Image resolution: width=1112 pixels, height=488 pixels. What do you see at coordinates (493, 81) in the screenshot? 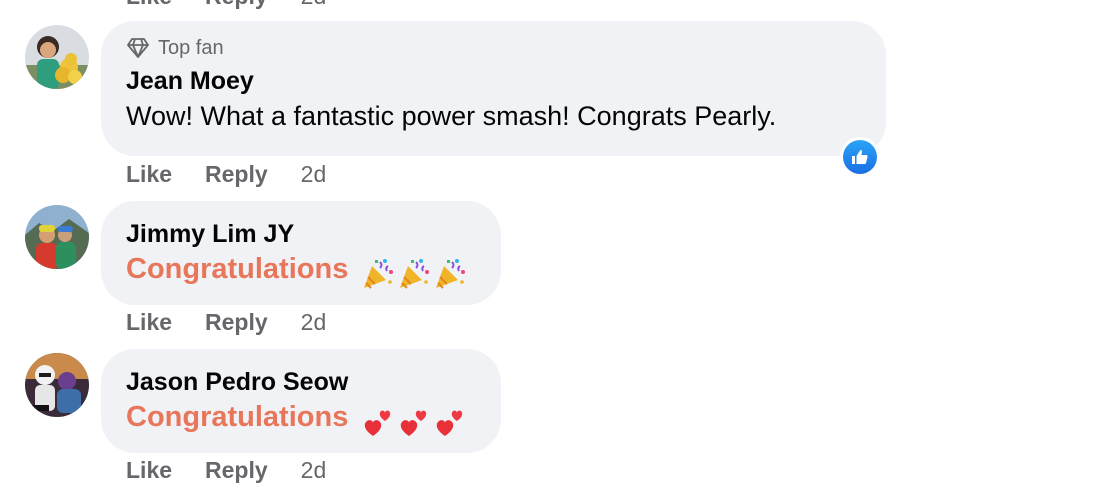
I see `comment-author: Jean Moey` at bounding box center [493, 81].